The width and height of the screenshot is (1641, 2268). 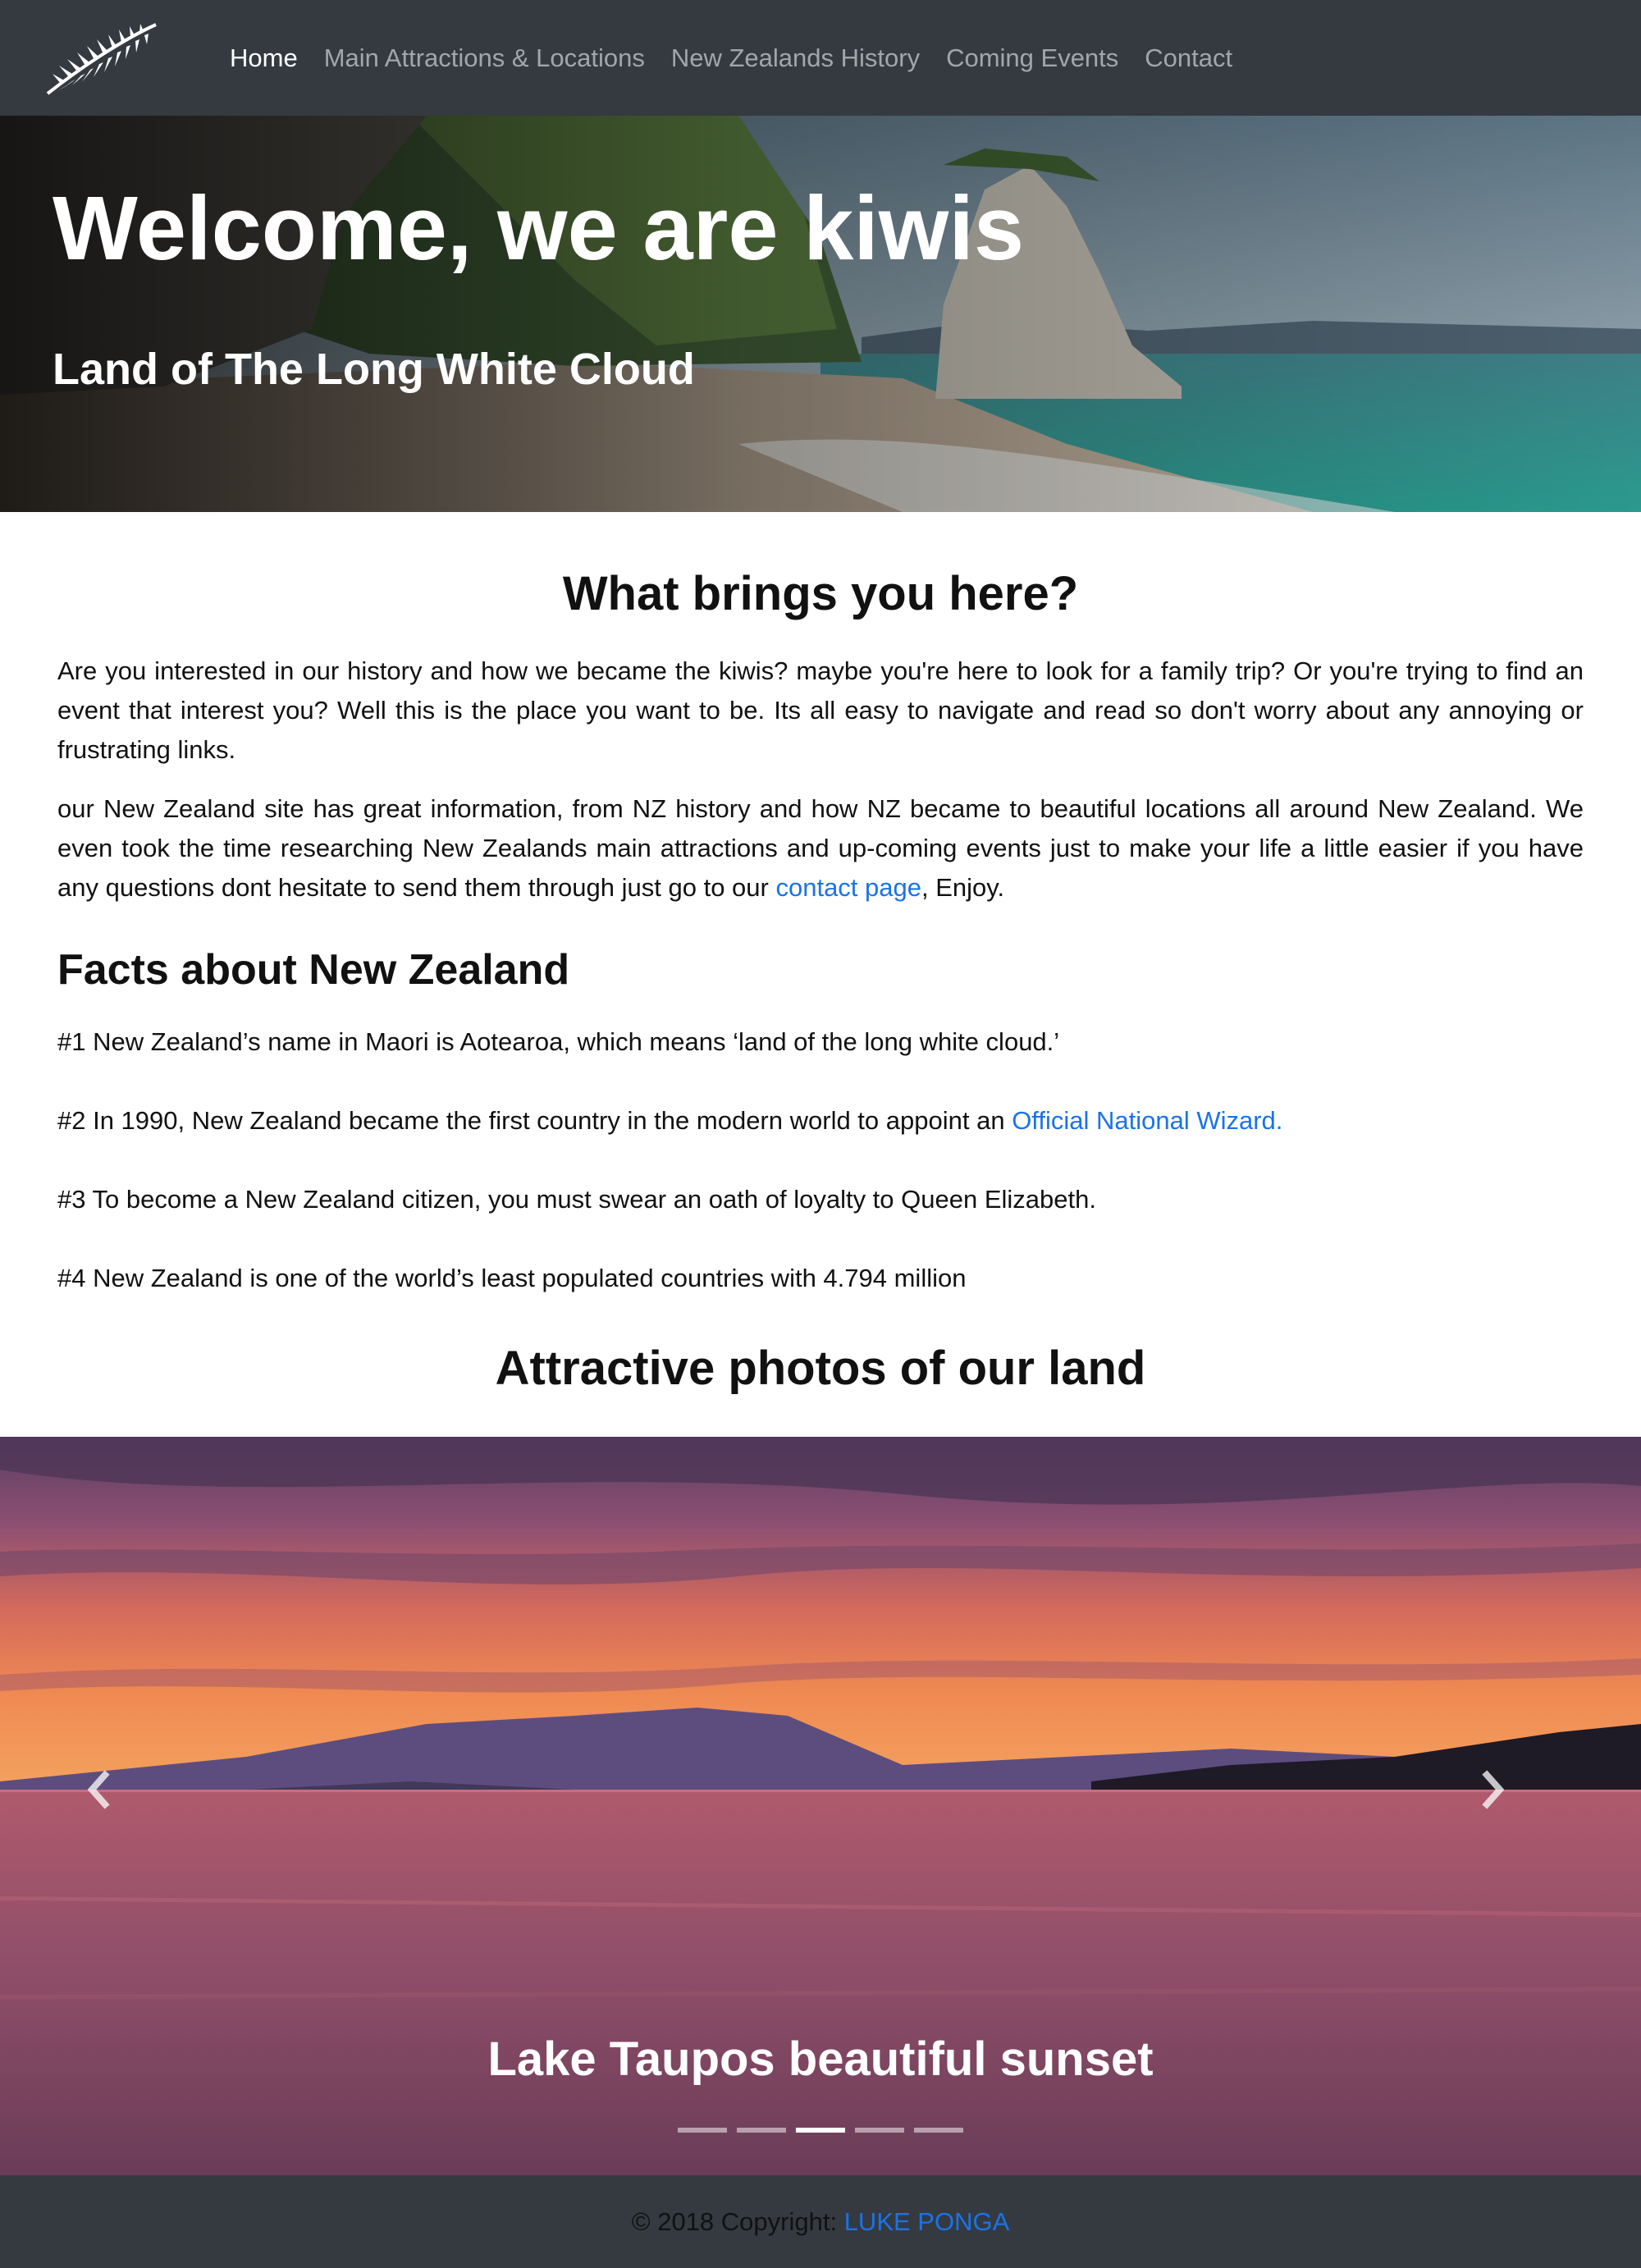 What do you see at coordinates (820, 1368) in the screenshot?
I see `photos-heading: Attractive photos of our land` at bounding box center [820, 1368].